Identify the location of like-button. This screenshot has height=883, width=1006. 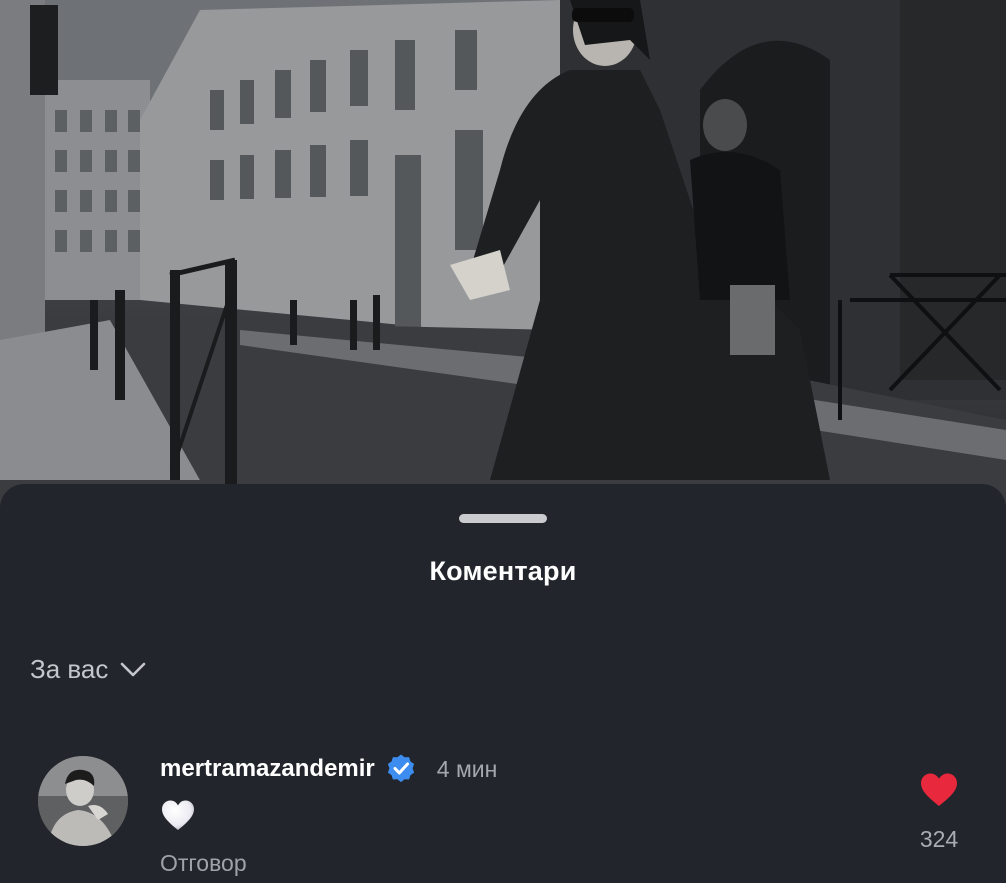
(939, 790).